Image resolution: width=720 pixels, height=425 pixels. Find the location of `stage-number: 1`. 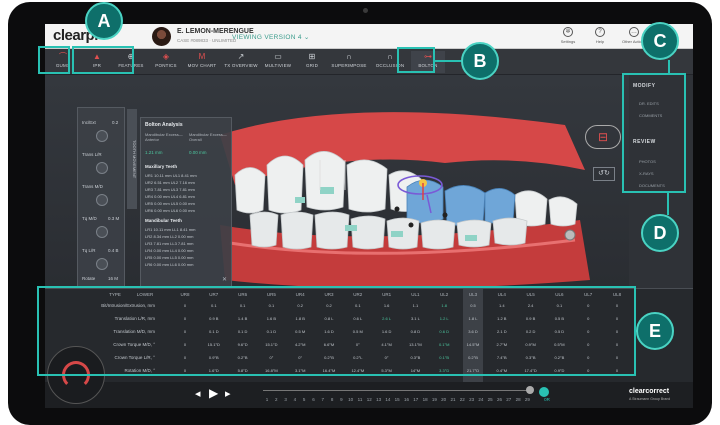

stage-number: 1 is located at coordinates (267, 399).